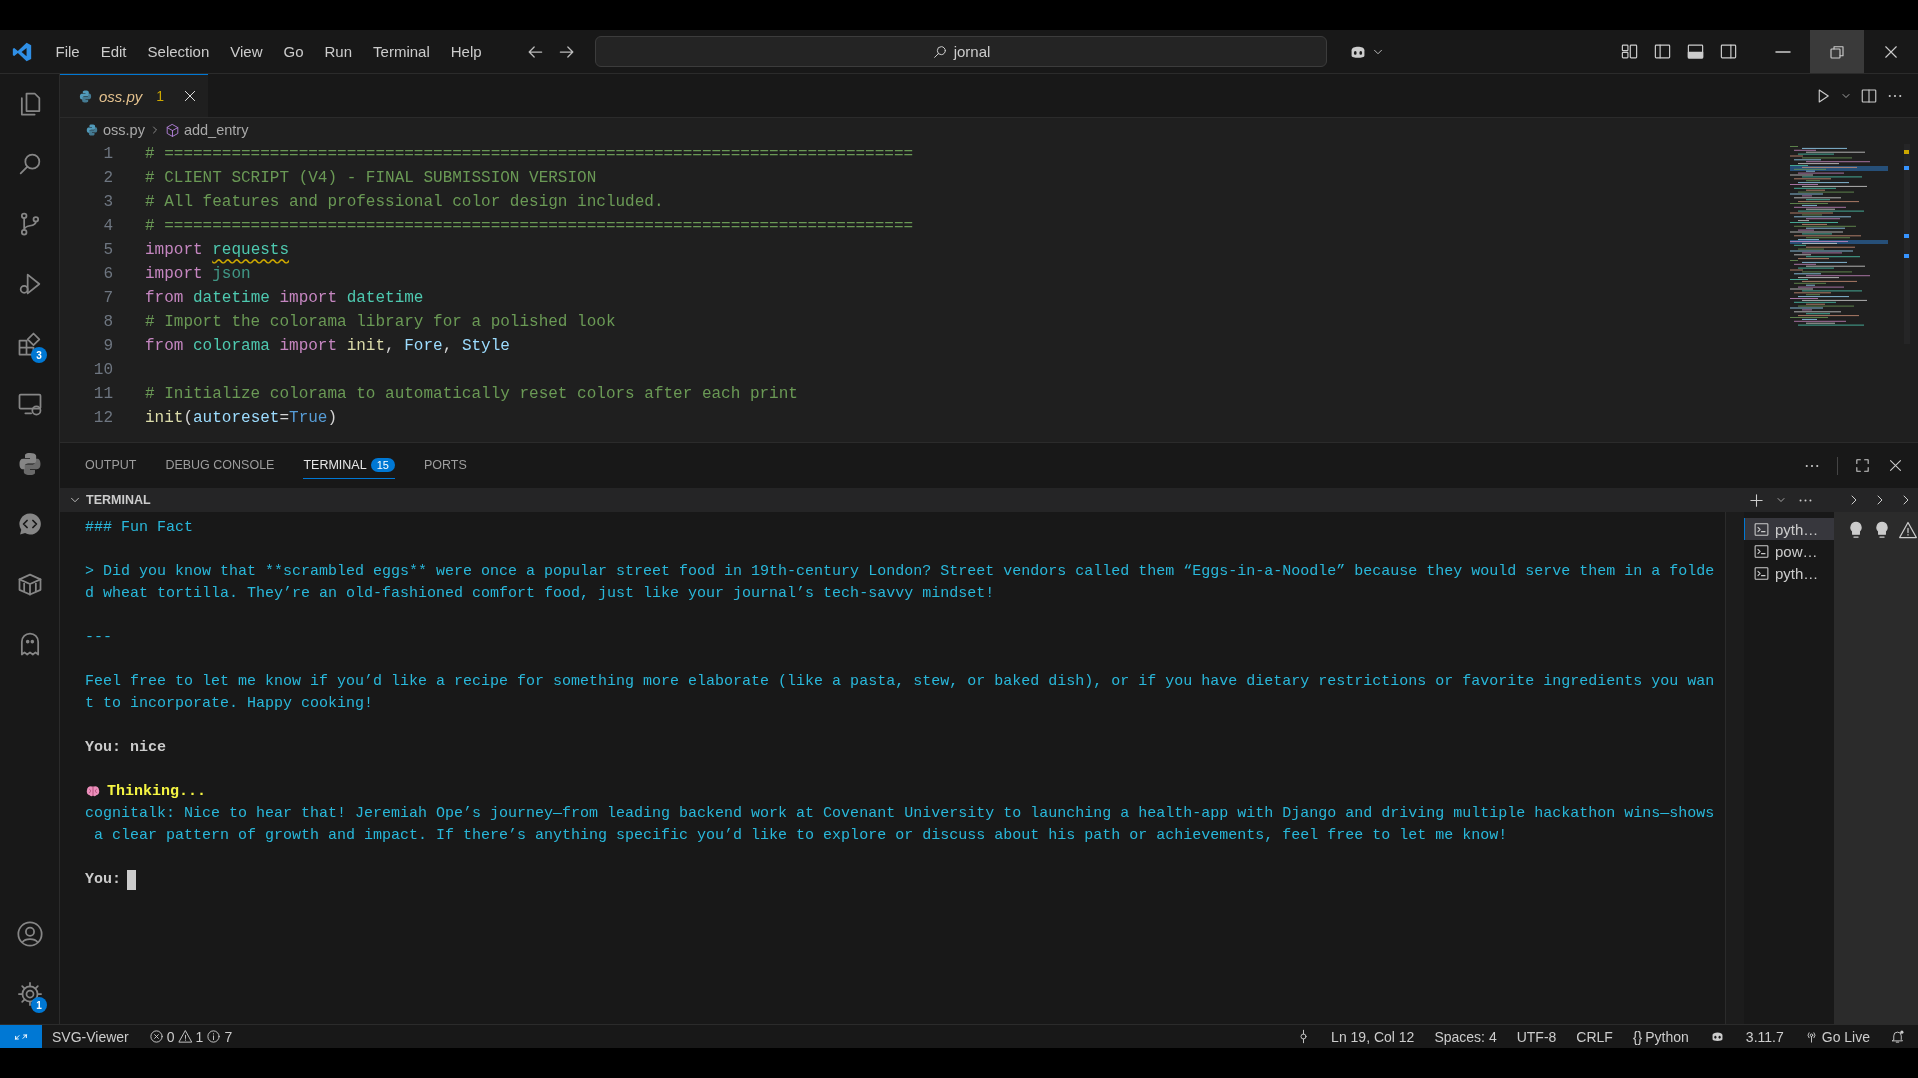 The height and width of the screenshot is (1078, 1918). I want to click on terminal-line: cognitalk: Nice to hear that! Jeremiah Ope’s journey—from leading backend work at Covenant University to launching a health-app with Django and driving multiple hackathon wins—shows, so click(900, 814).